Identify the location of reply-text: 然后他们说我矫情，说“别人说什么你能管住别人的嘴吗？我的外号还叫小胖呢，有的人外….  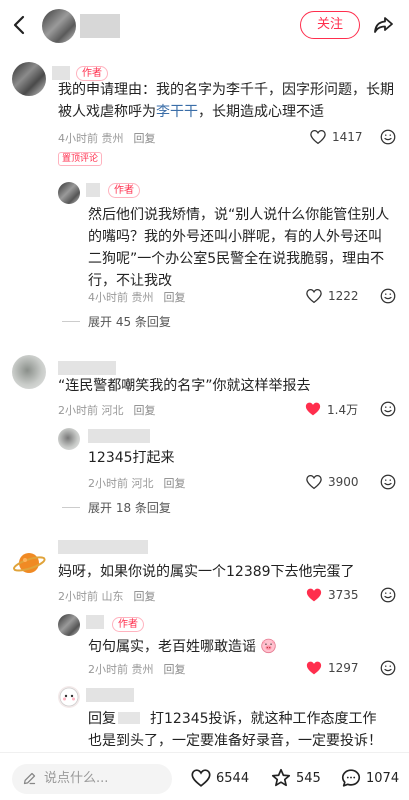
(240, 248).